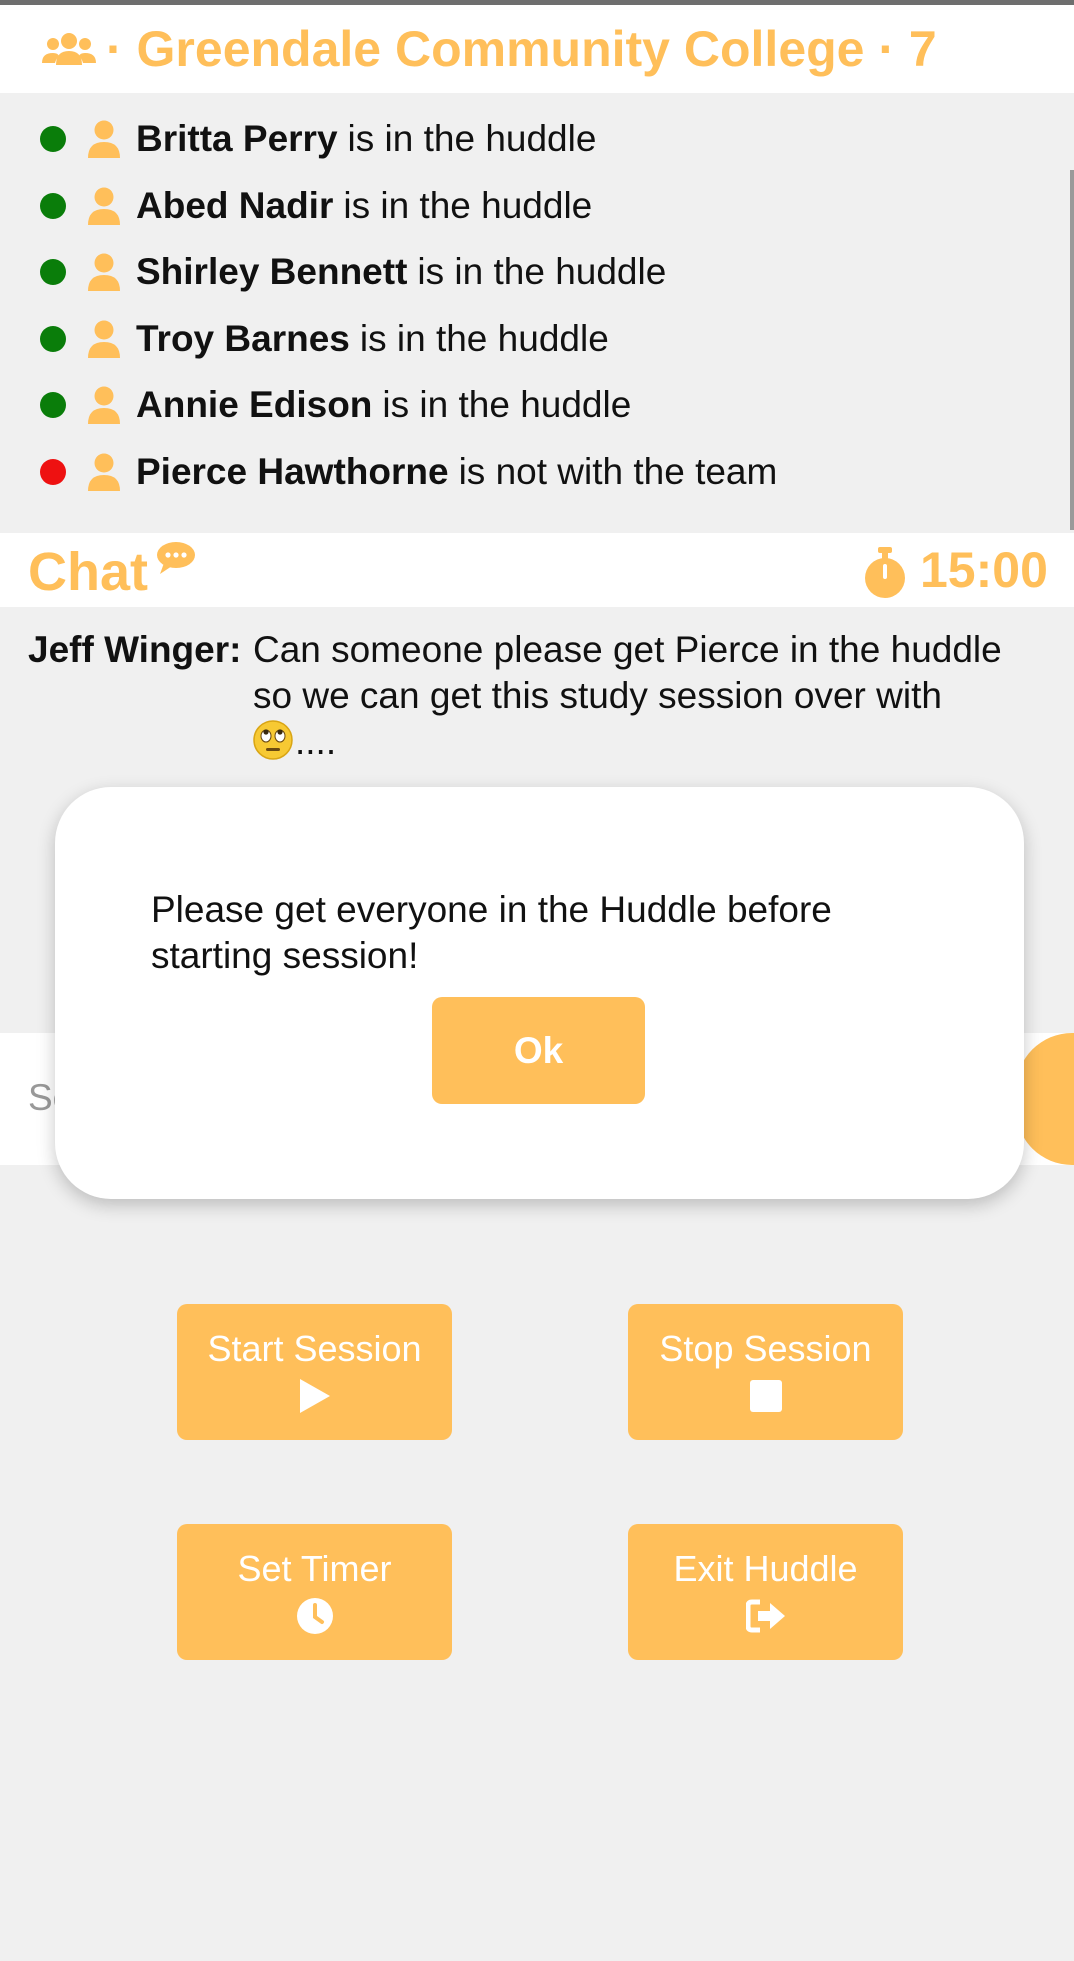 This screenshot has height=1961, width=1074. Describe the element at coordinates (292, 471) in the screenshot. I see `member-name: Pierce Hawthorne` at that location.